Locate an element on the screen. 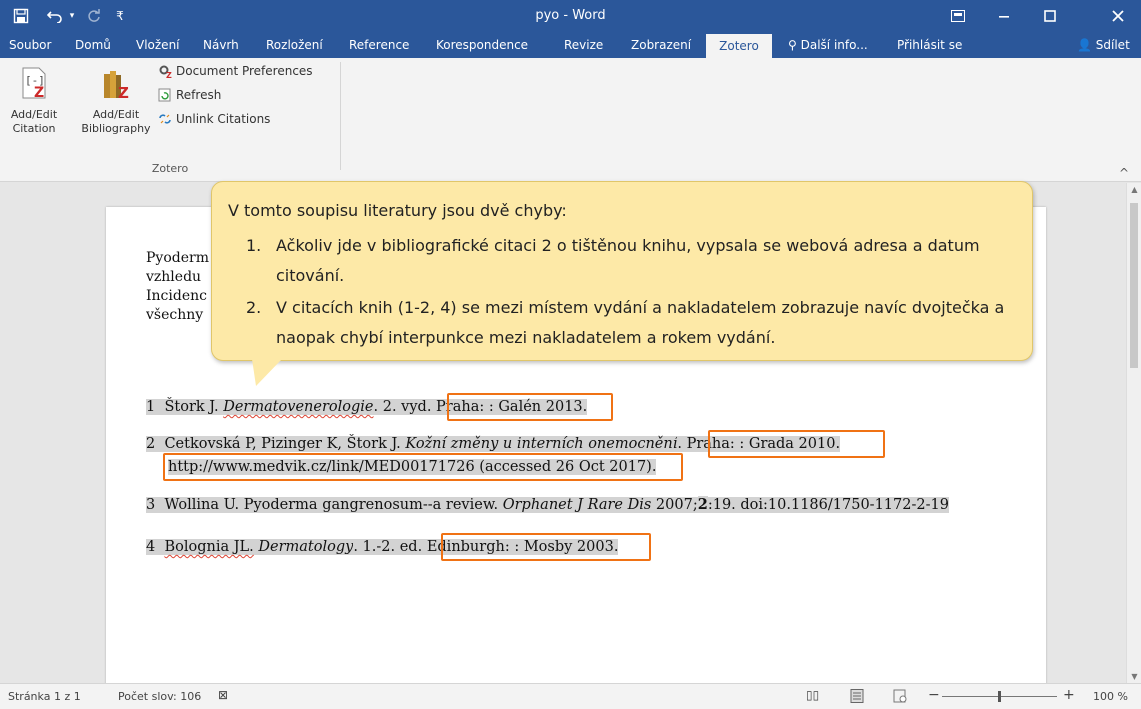 This screenshot has height=709, width=1141. ref-title: Kožní změny u interních onemocnění is located at coordinates (541, 444).